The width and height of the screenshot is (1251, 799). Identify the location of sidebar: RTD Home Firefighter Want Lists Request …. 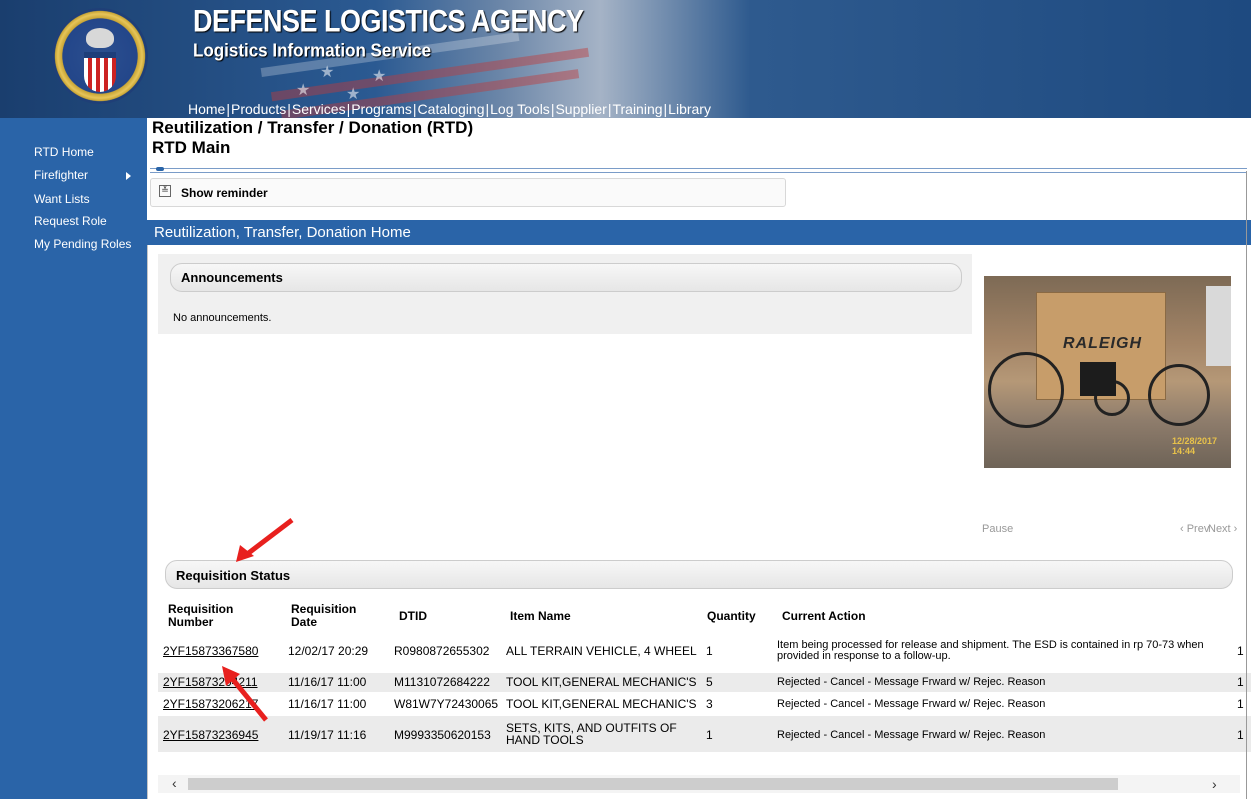
(73, 458).